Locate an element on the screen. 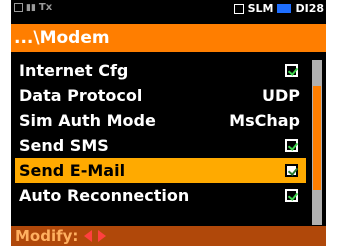 The height and width of the screenshot is (246, 339). signal-icon: ▮▮ is located at coordinates (31, 7).